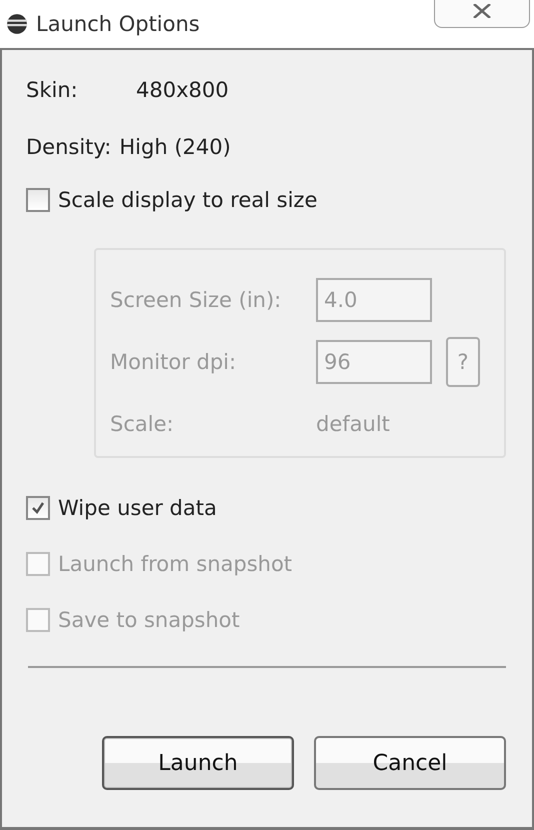 This screenshot has height=830, width=534. What do you see at coordinates (196, 300) in the screenshot?
I see `field-label: Screen Size (in):` at bounding box center [196, 300].